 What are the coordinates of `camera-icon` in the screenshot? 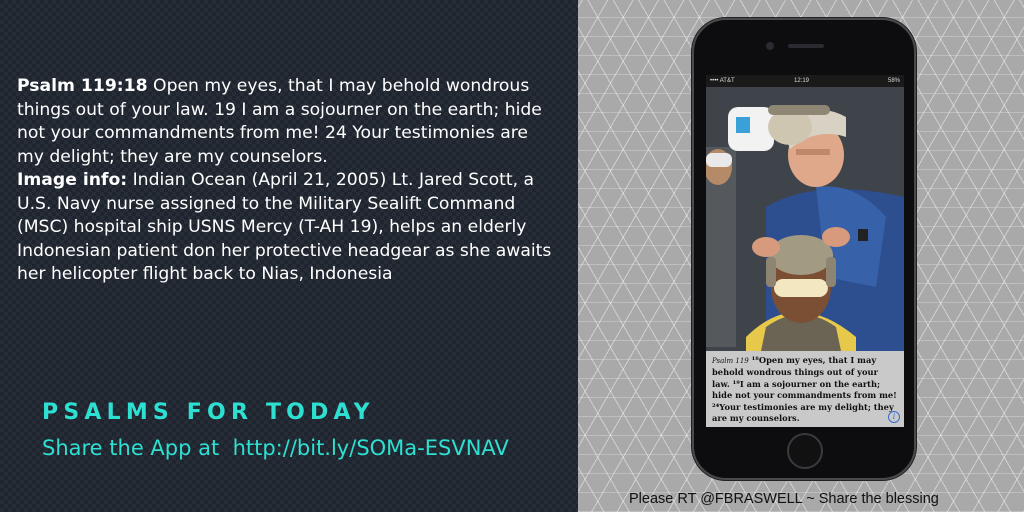 It's located at (770, 46).